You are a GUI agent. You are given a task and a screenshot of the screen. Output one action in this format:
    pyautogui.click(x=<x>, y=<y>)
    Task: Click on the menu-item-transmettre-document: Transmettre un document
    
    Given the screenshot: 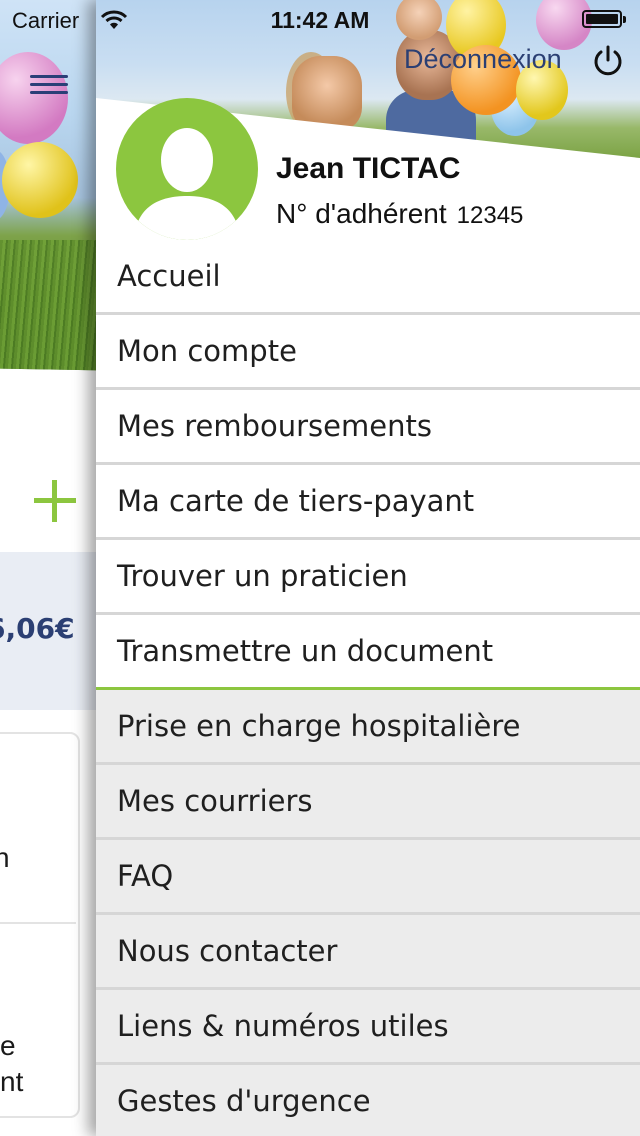 What is the action you would take?
    pyautogui.click(x=368, y=652)
    